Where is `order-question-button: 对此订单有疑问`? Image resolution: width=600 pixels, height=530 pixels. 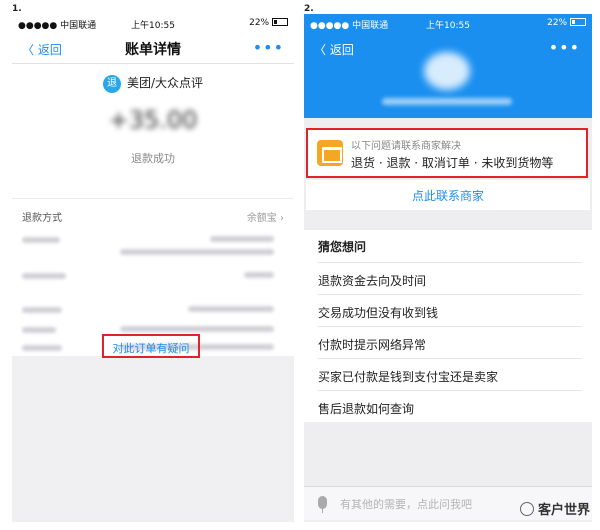
order-question-button: 对此订单有疑问 is located at coordinates (151, 346).